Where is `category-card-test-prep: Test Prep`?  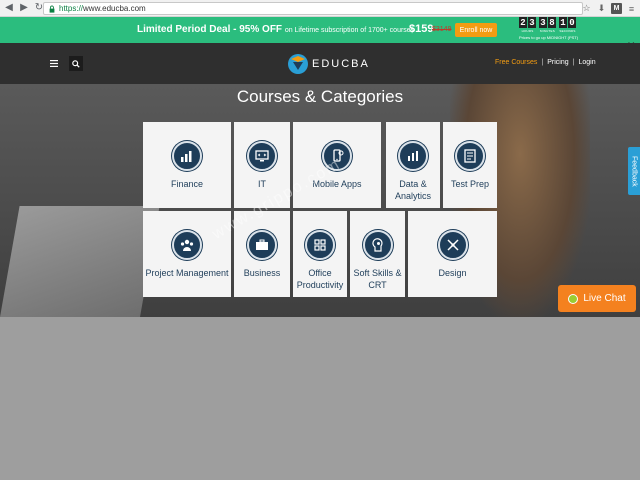
category-card-test-prep: Test Prep is located at coordinates (470, 165).